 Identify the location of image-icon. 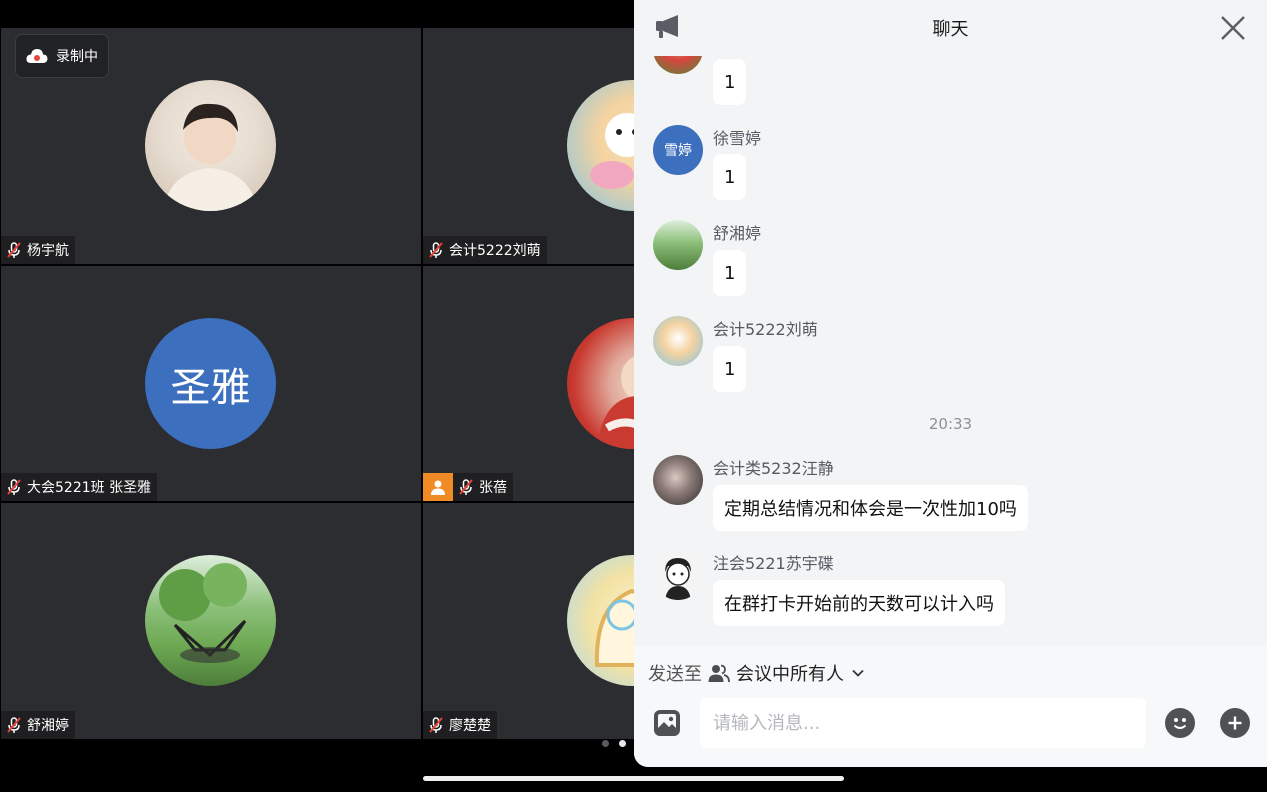
(667, 723).